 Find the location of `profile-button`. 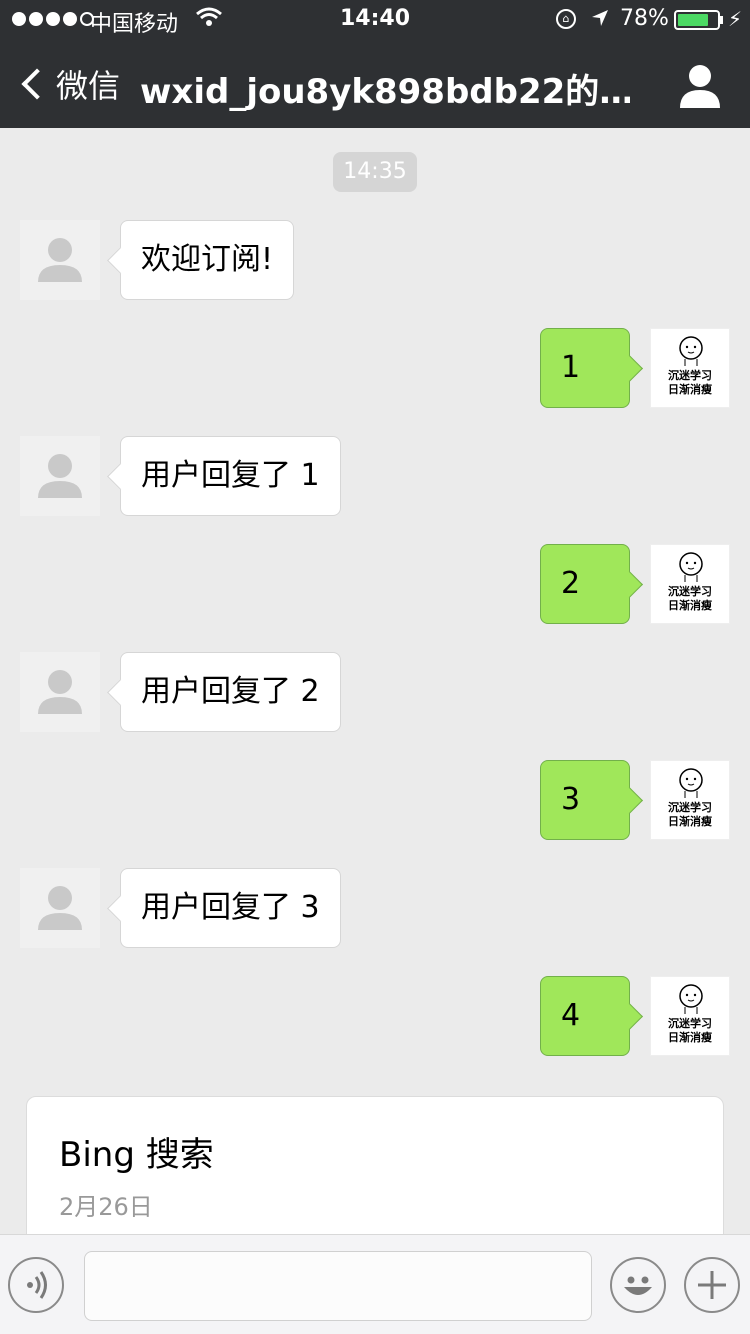

profile-button is located at coordinates (700, 86).